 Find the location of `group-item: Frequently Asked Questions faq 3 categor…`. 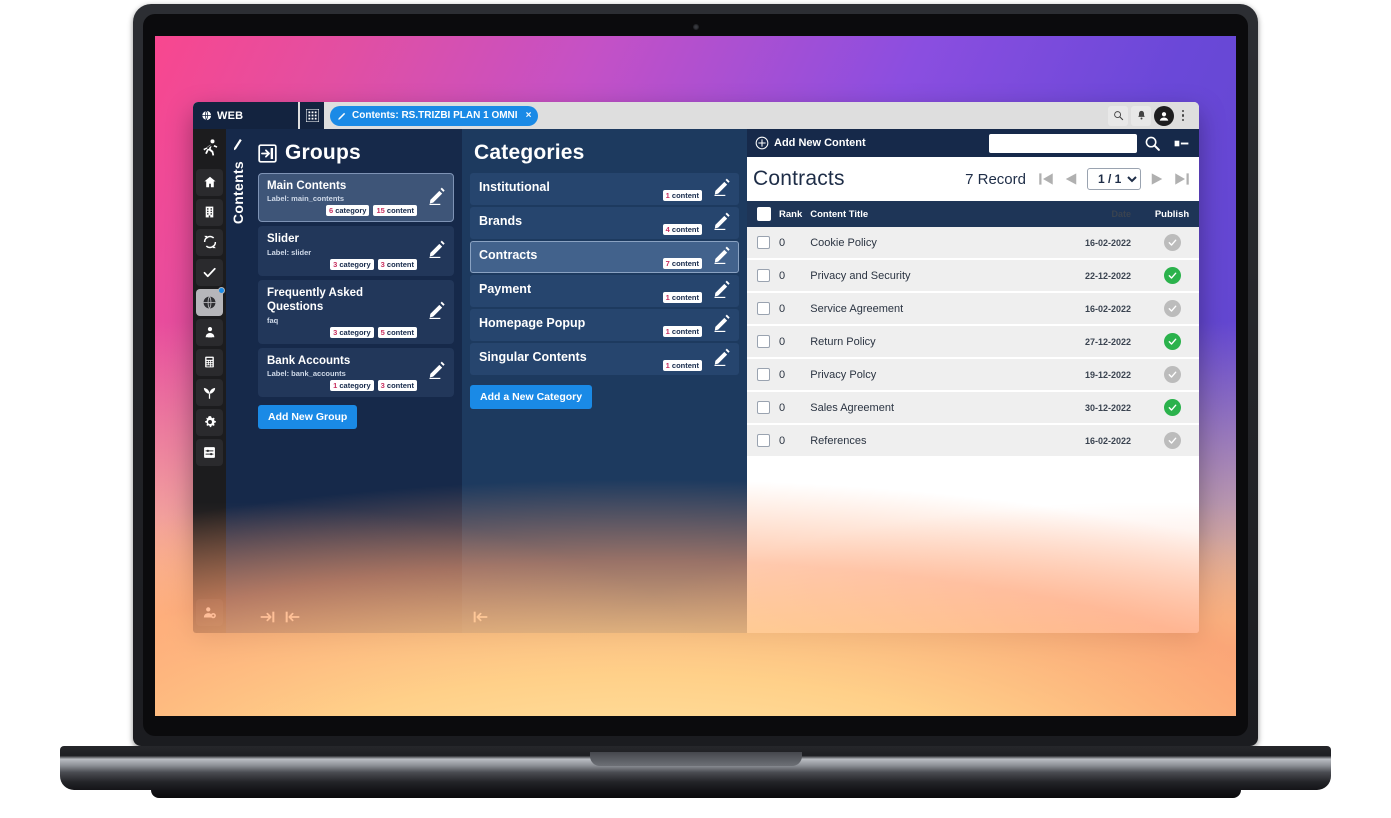

group-item: Frequently Asked Questions faq 3 categor… is located at coordinates (356, 311).